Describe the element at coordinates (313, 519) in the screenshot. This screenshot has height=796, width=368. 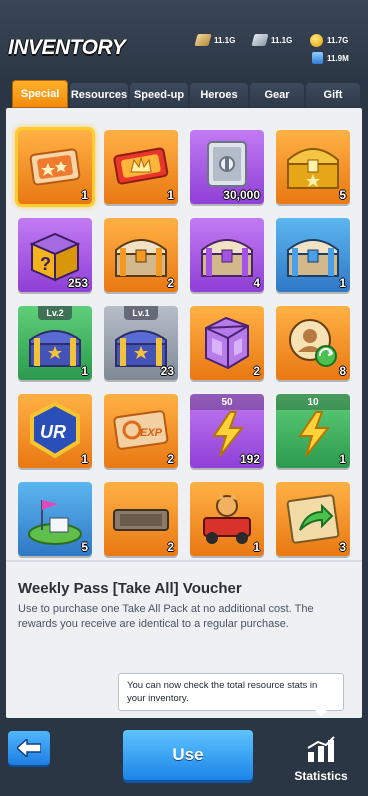
I see `item-map-card: 3` at that location.